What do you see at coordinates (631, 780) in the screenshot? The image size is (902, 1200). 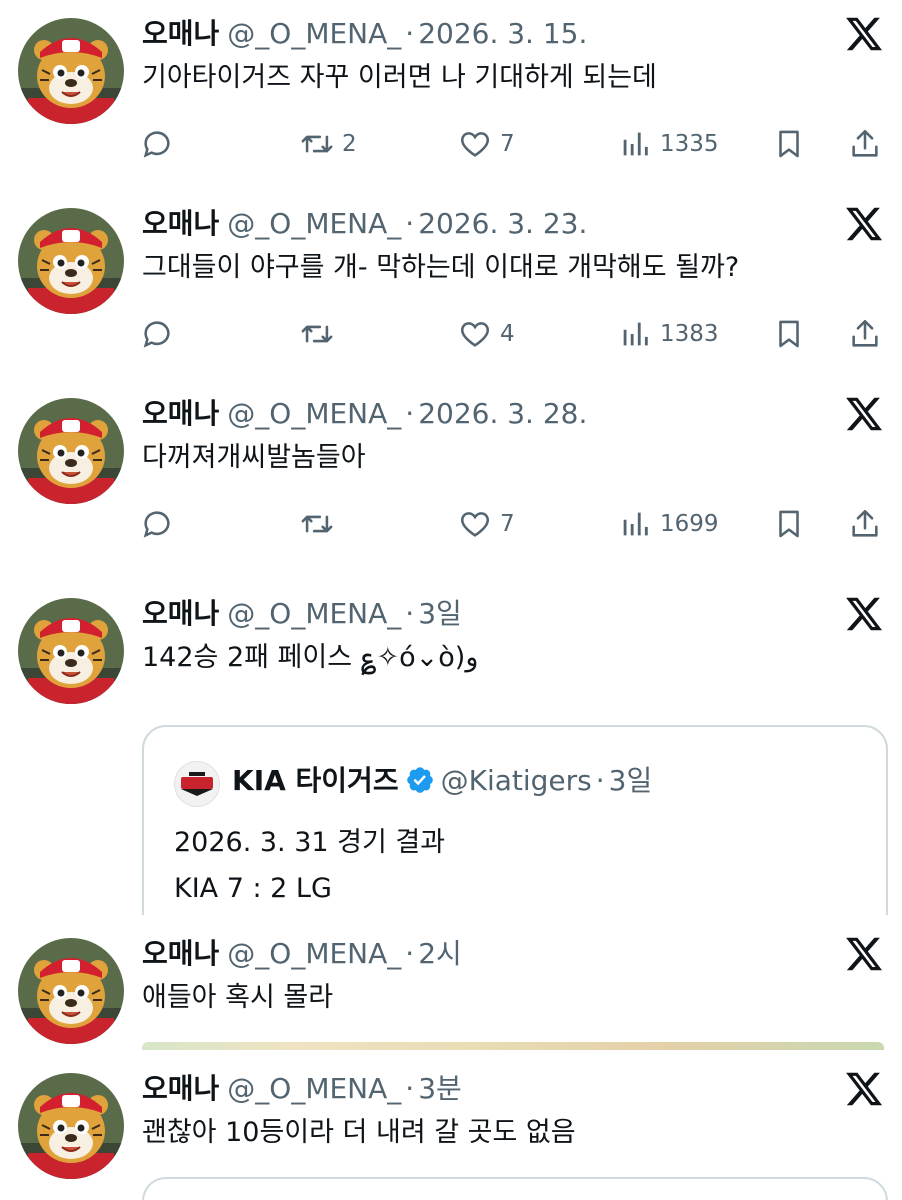 I see `quoted-timestamp: 3일` at bounding box center [631, 780].